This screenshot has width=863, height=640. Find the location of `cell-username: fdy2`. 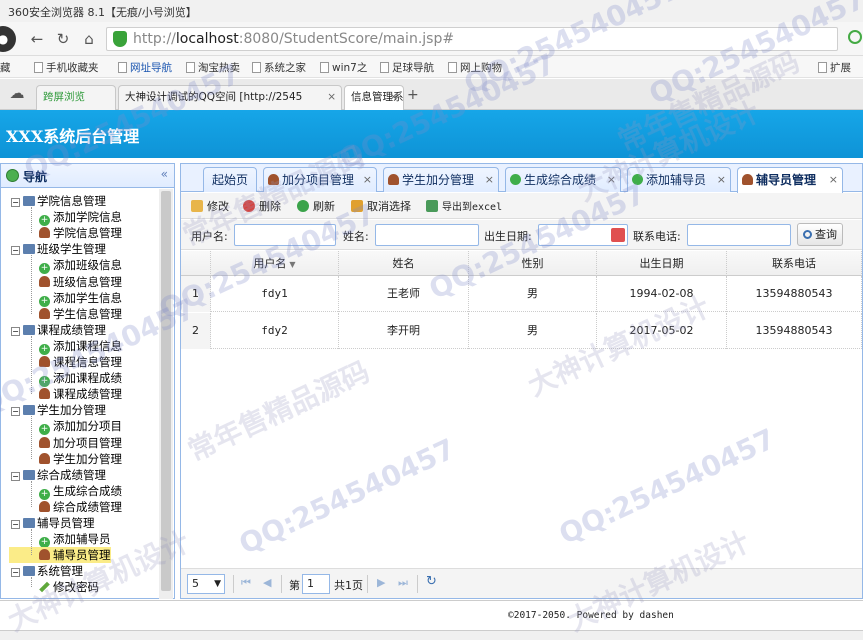

cell-username: fdy2 is located at coordinates (275, 331).